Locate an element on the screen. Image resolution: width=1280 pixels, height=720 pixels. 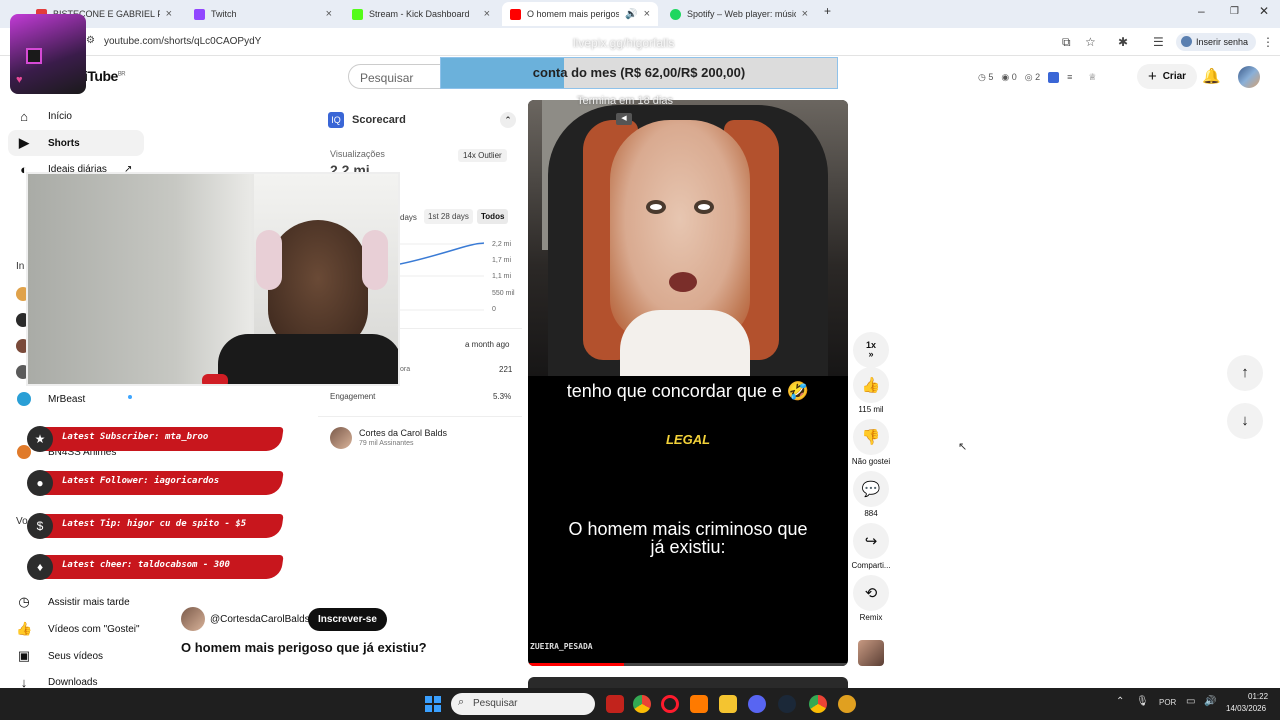
create-button: + Criar is located at coordinates (1167, 76).